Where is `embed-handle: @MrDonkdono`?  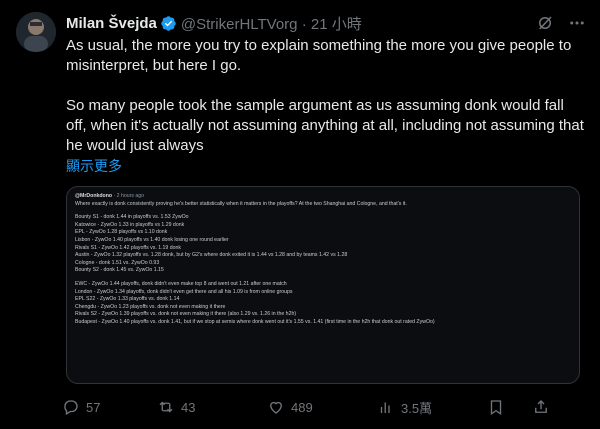
embed-handle: @MrDonkdono is located at coordinates (94, 196).